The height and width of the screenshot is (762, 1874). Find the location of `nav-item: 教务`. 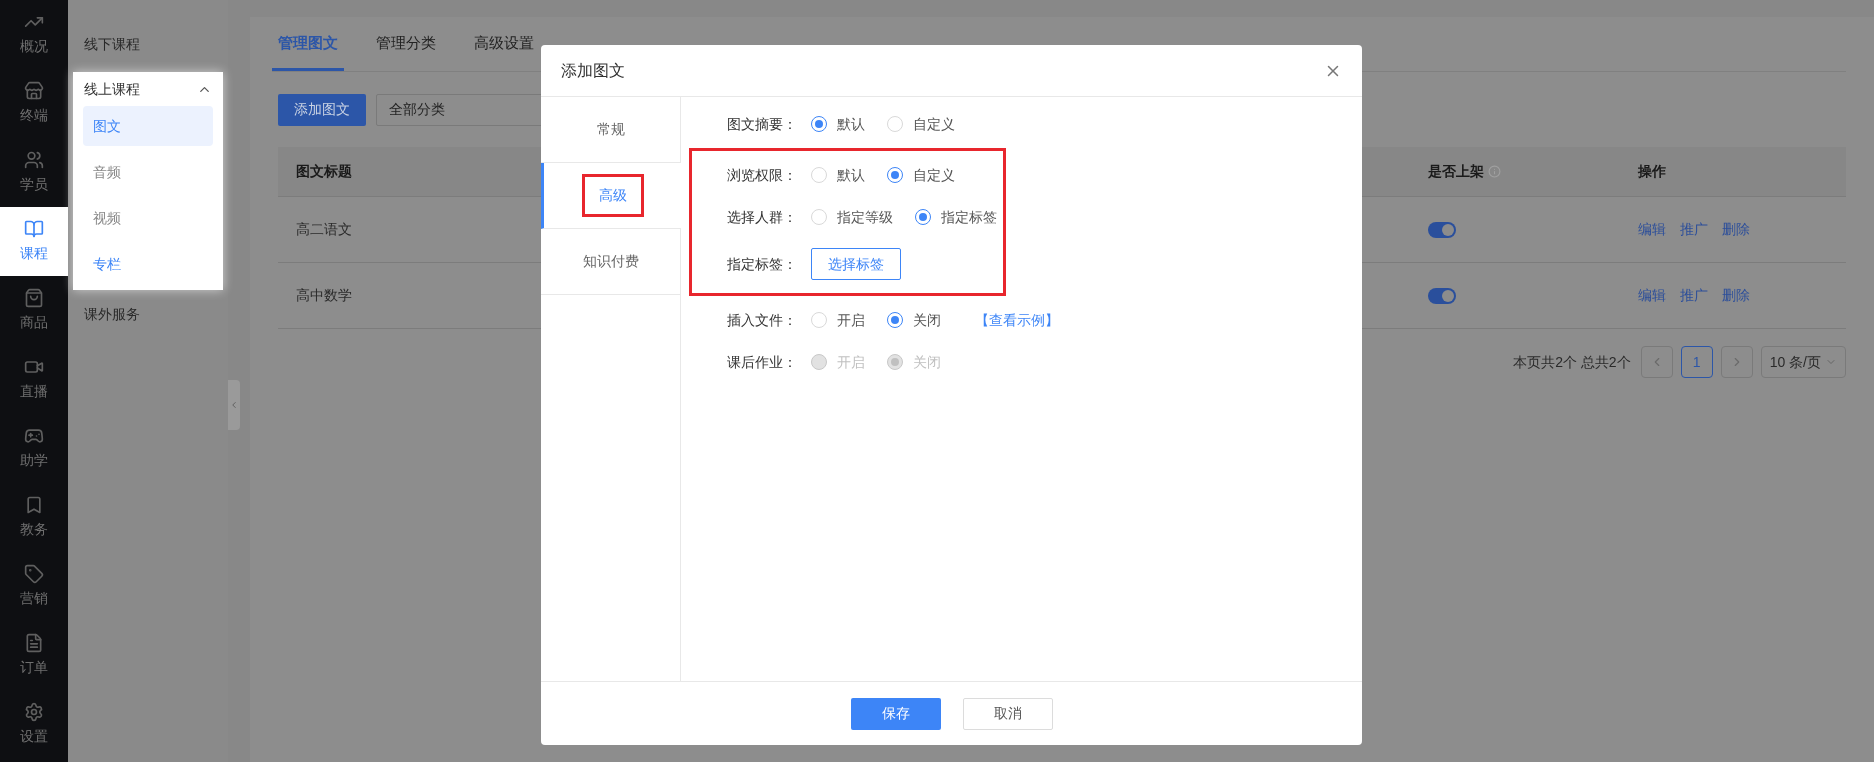

nav-item: 教务 is located at coordinates (34, 517).